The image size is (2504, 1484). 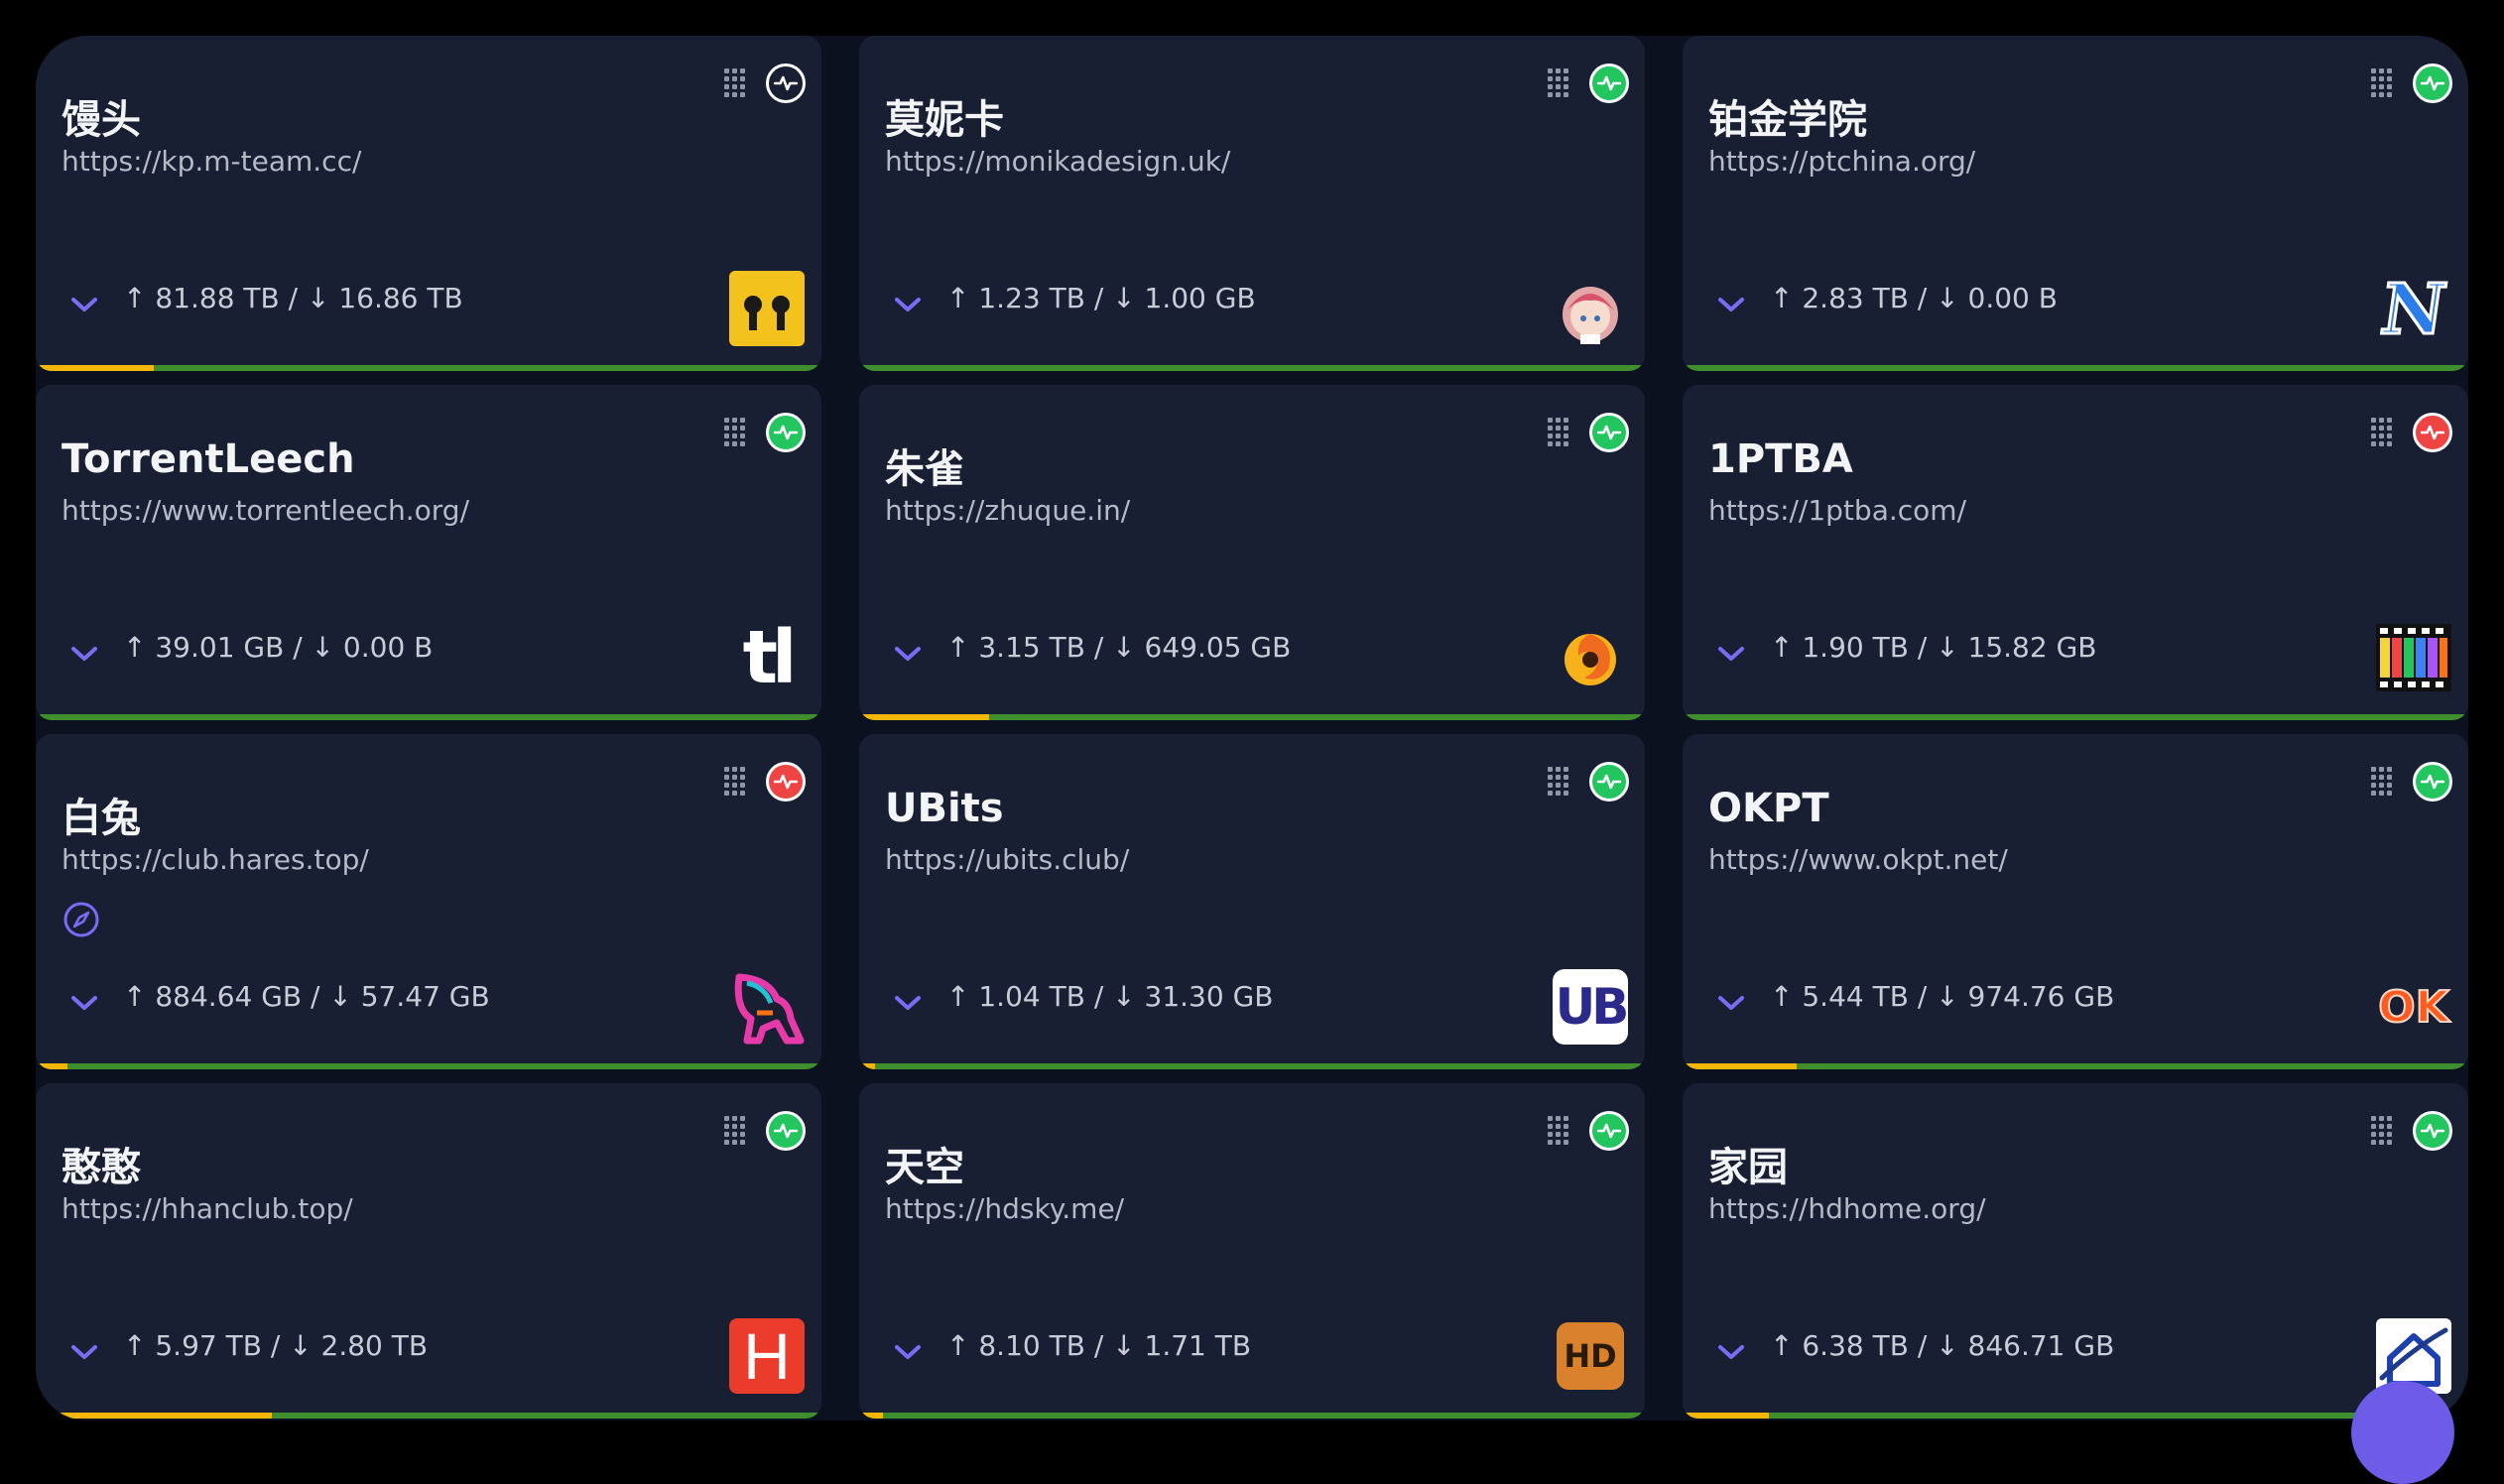 What do you see at coordinates (767, 1007) in the screenshot?
I see `hares-rabbit-logo` at bounding box center [767, 1007].